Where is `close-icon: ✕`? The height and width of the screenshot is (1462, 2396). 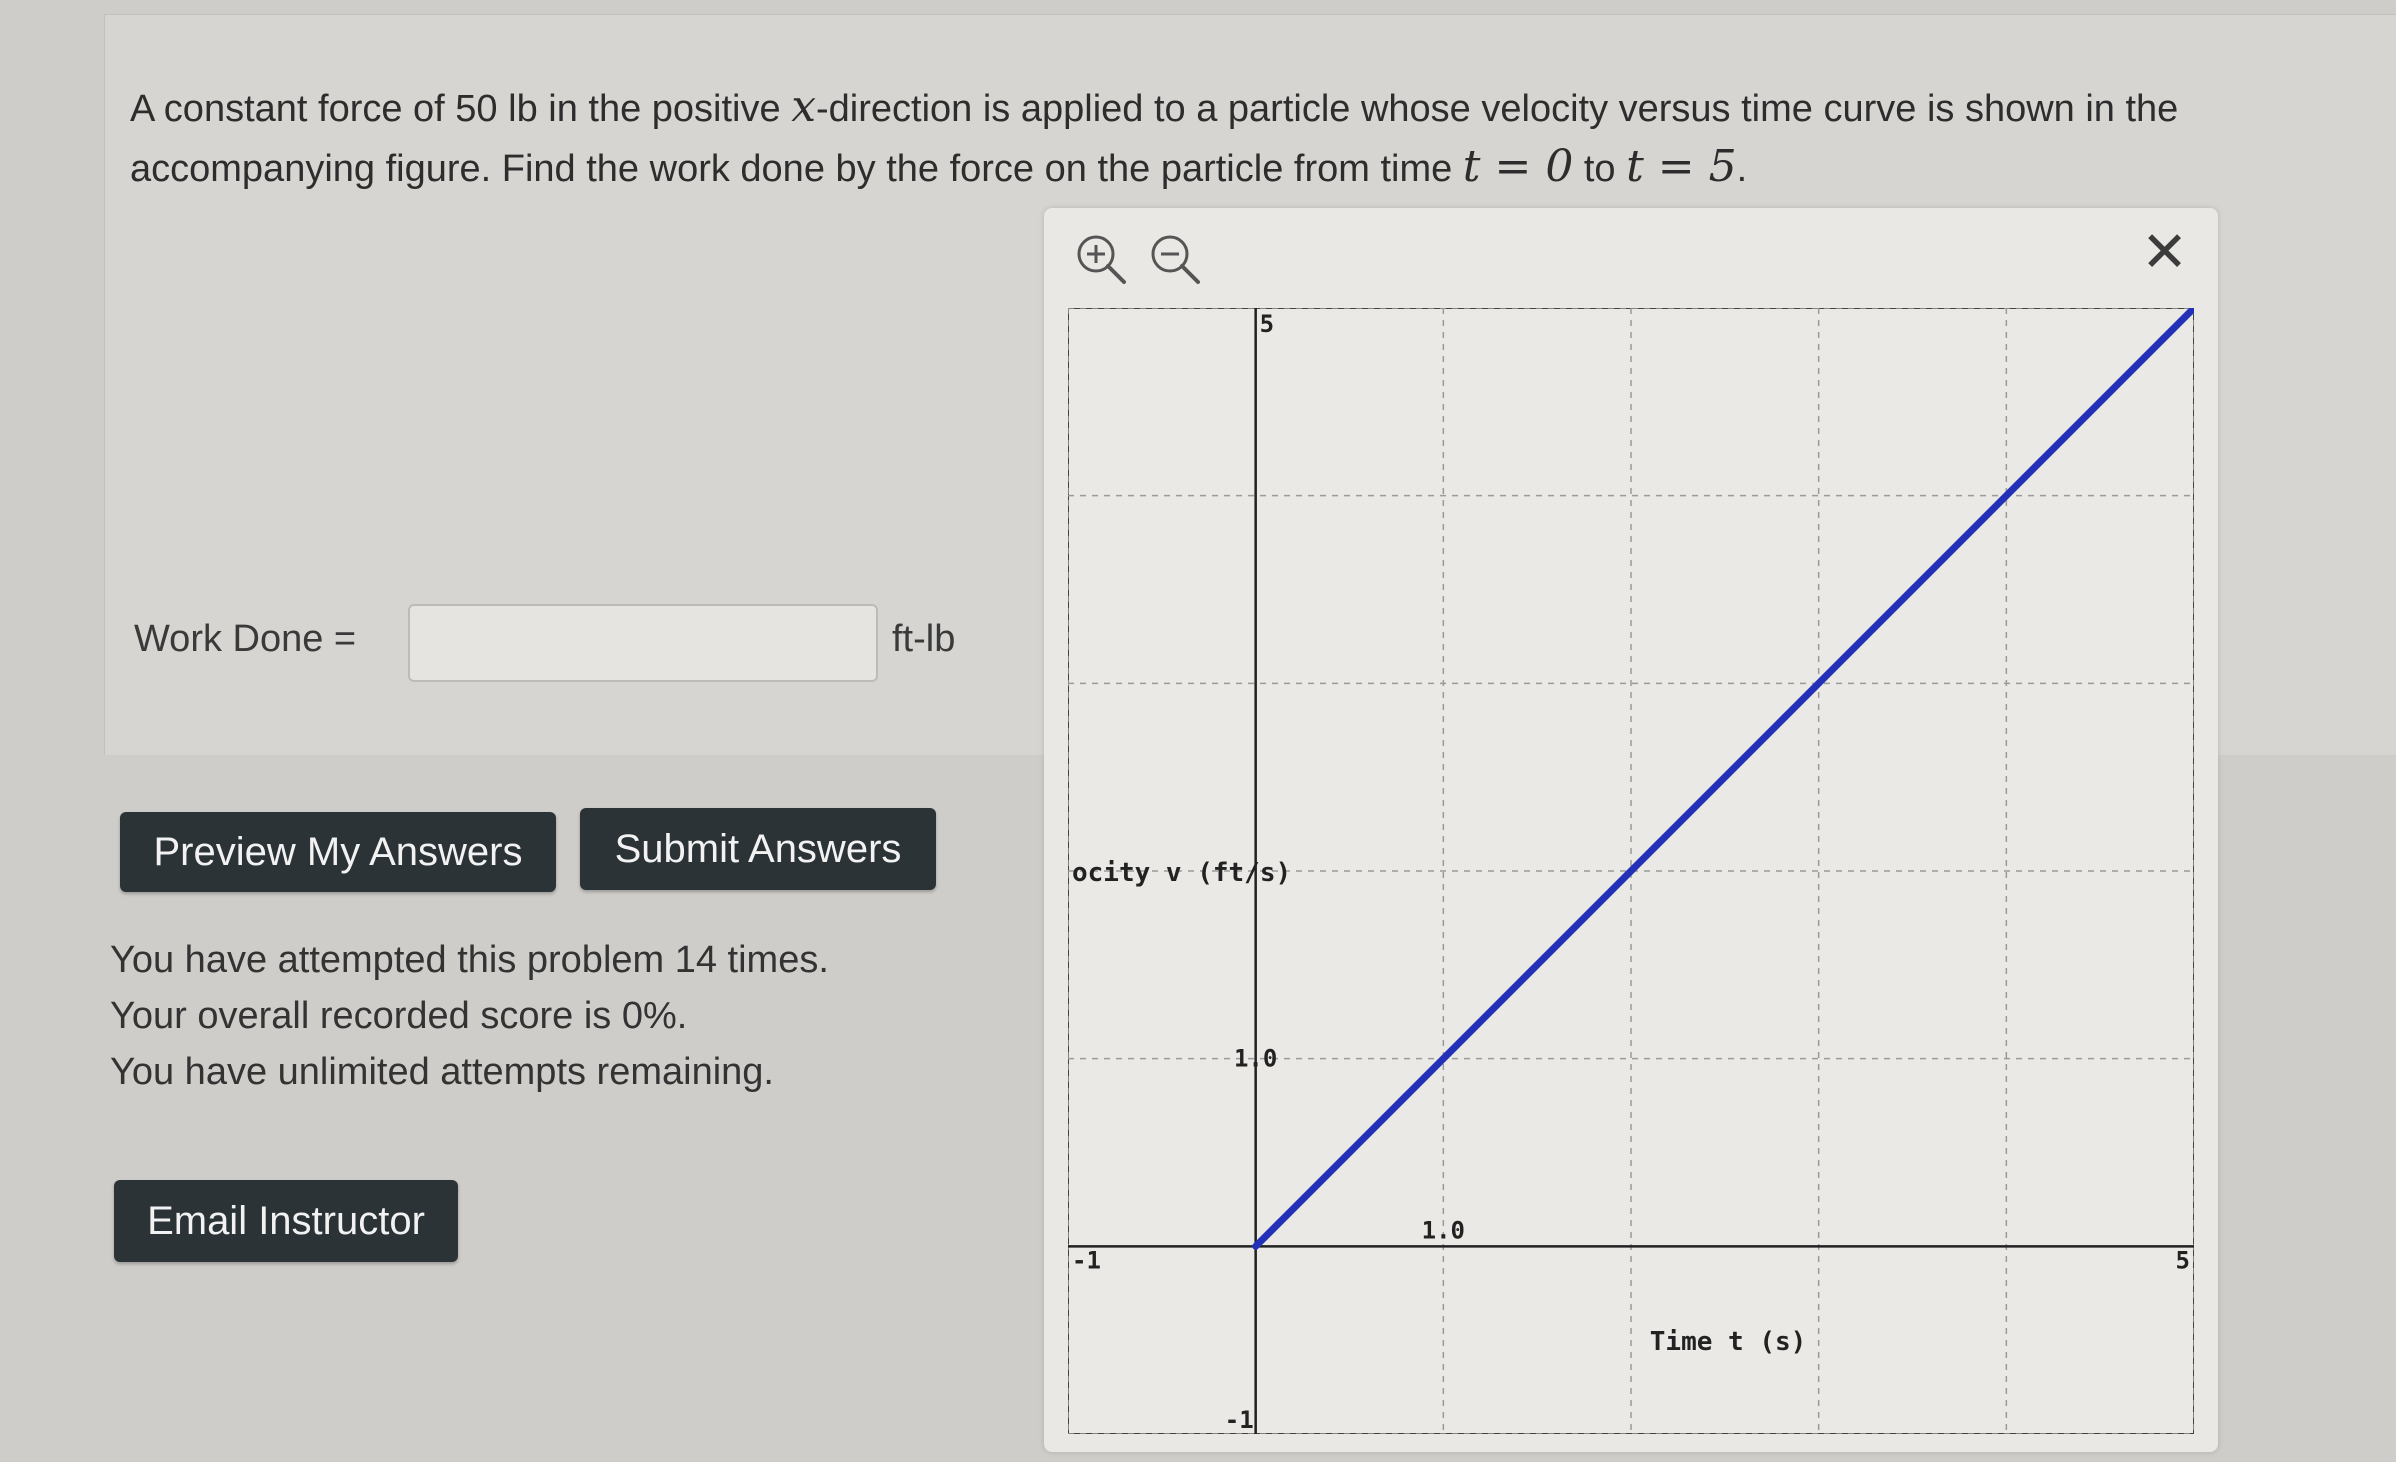 close-icon: ✕ is located at coordinates (2164, 252).